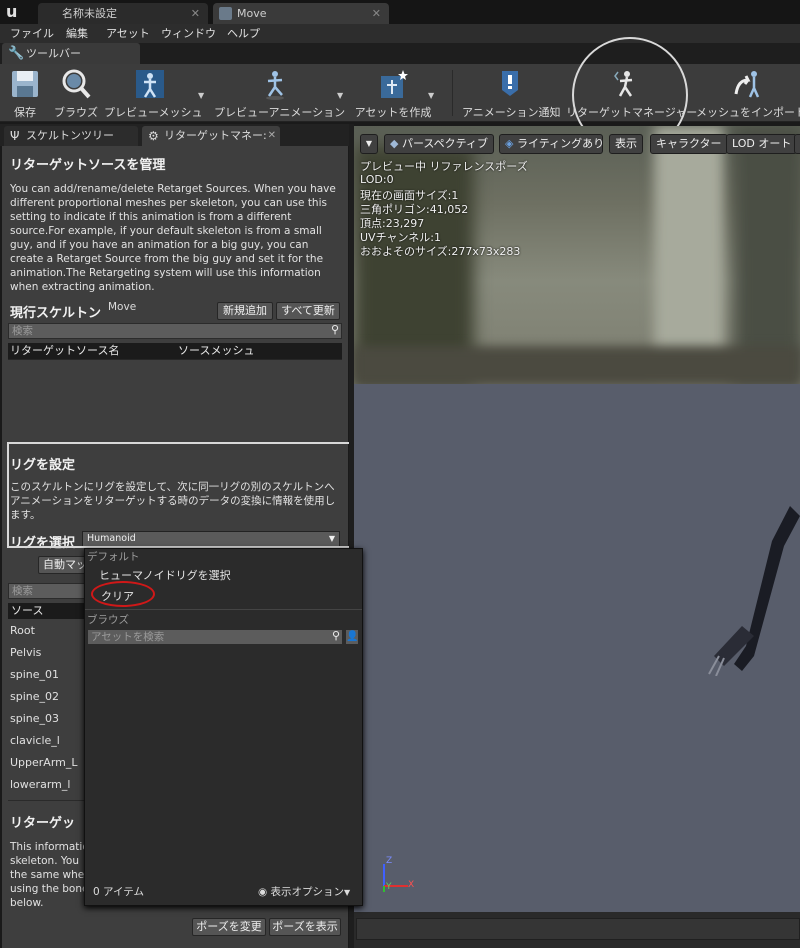 The height and width of the screenshot is (948, 800). I want to click on save-button: 保存, so click(25, 93).